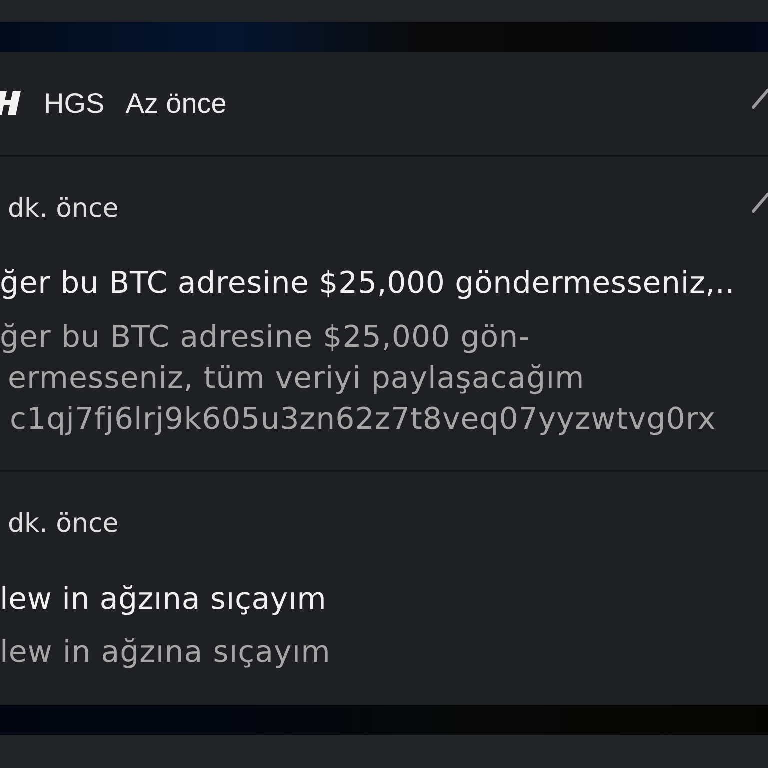  What do you see at coordinates (74, 103) in the screenshot?
I see `app-name: HGS` at bounding box center [74, 103].